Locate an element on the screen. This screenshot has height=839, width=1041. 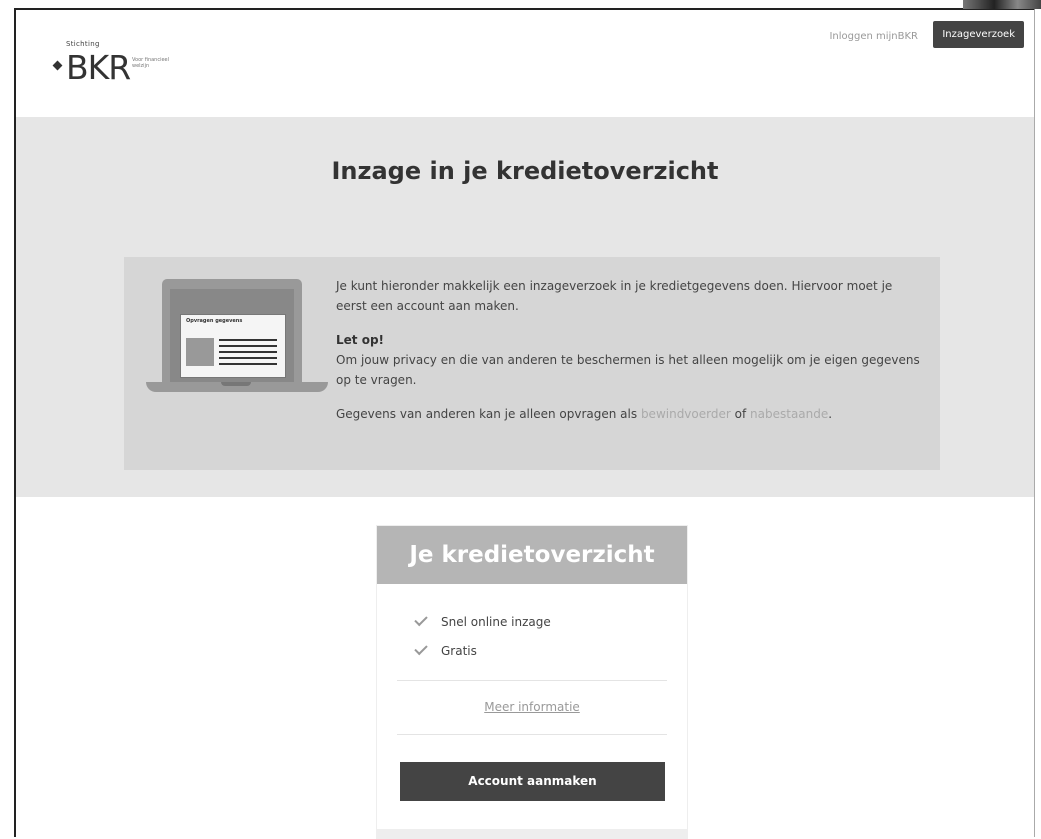
logo-diamond-icon is located at coordinates (57, 65).